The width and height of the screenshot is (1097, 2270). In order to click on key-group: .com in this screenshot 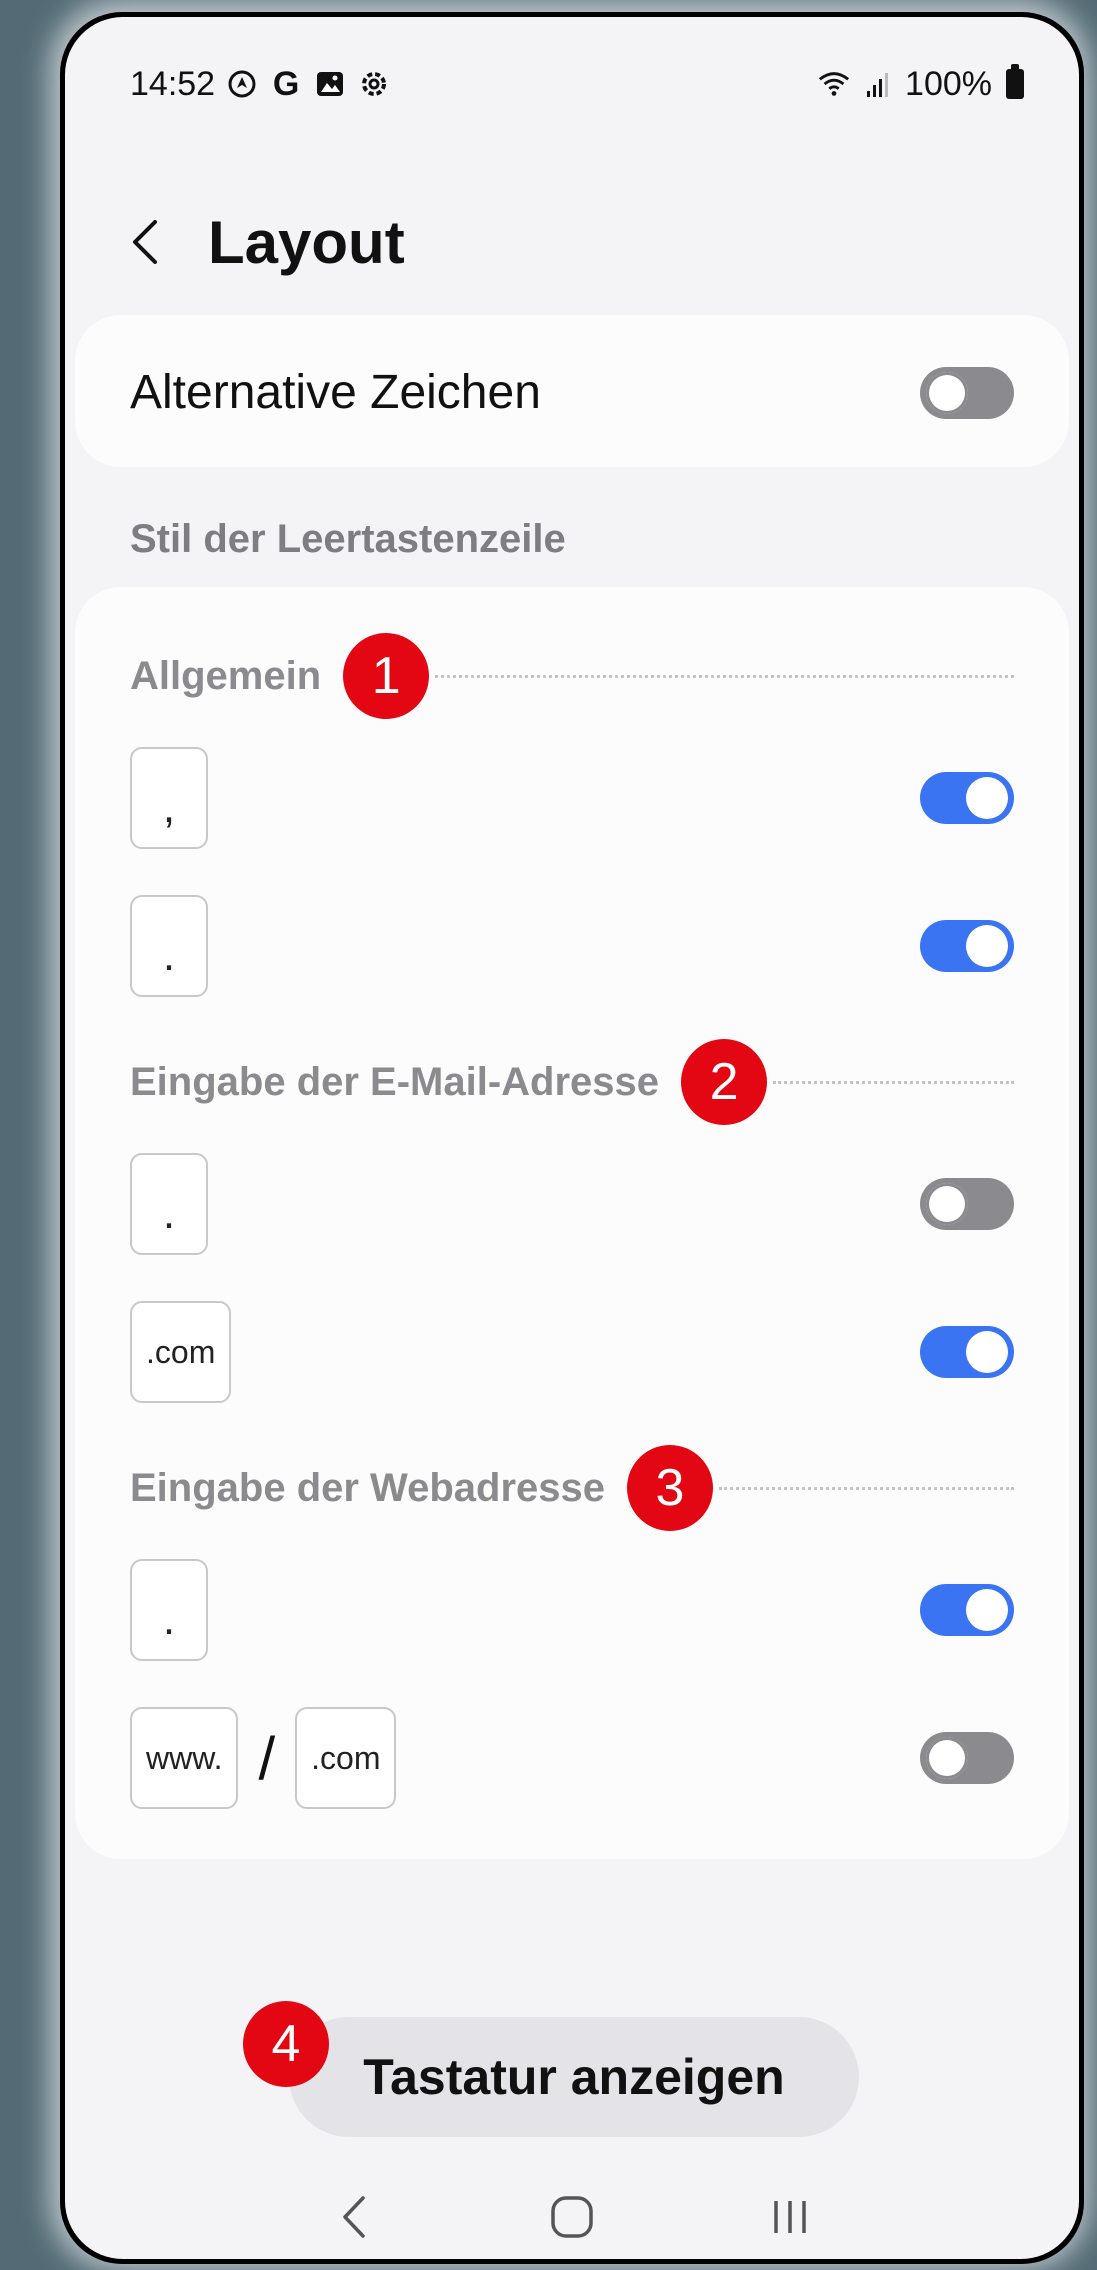, I will do `click(181, 1352)`.